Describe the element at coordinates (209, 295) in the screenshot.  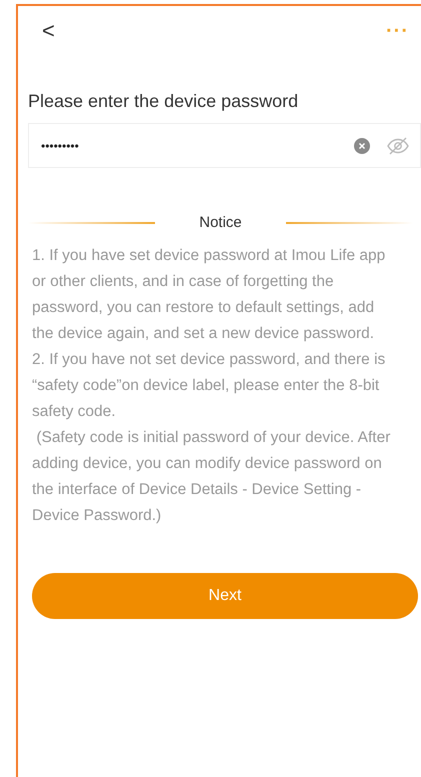
I see `notice-text: 1. If you have set device password at Imou Life app or other clients, and in case of forgetting the password, you can restore to default settings, add the device again, and set a new device password.` at that location.